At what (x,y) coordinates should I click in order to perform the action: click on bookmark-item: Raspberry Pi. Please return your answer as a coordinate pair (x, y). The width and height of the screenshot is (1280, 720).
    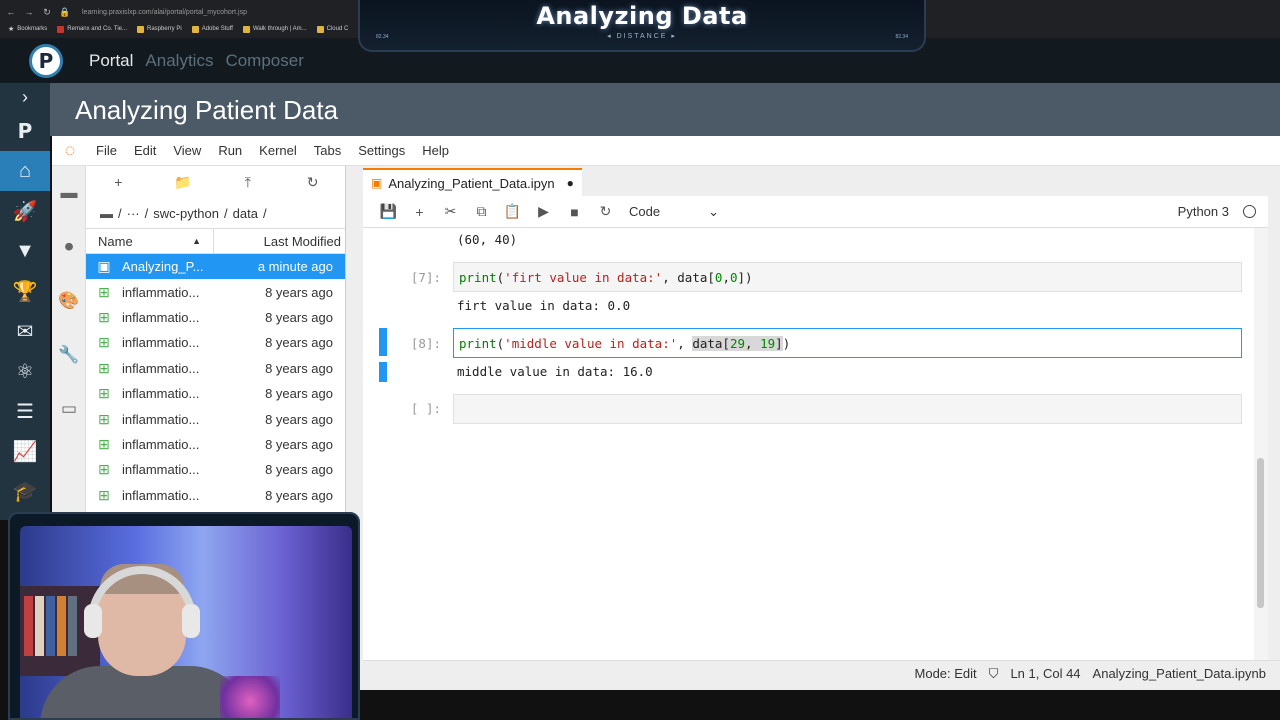
    Looking at the image, I should click on (159, 29).